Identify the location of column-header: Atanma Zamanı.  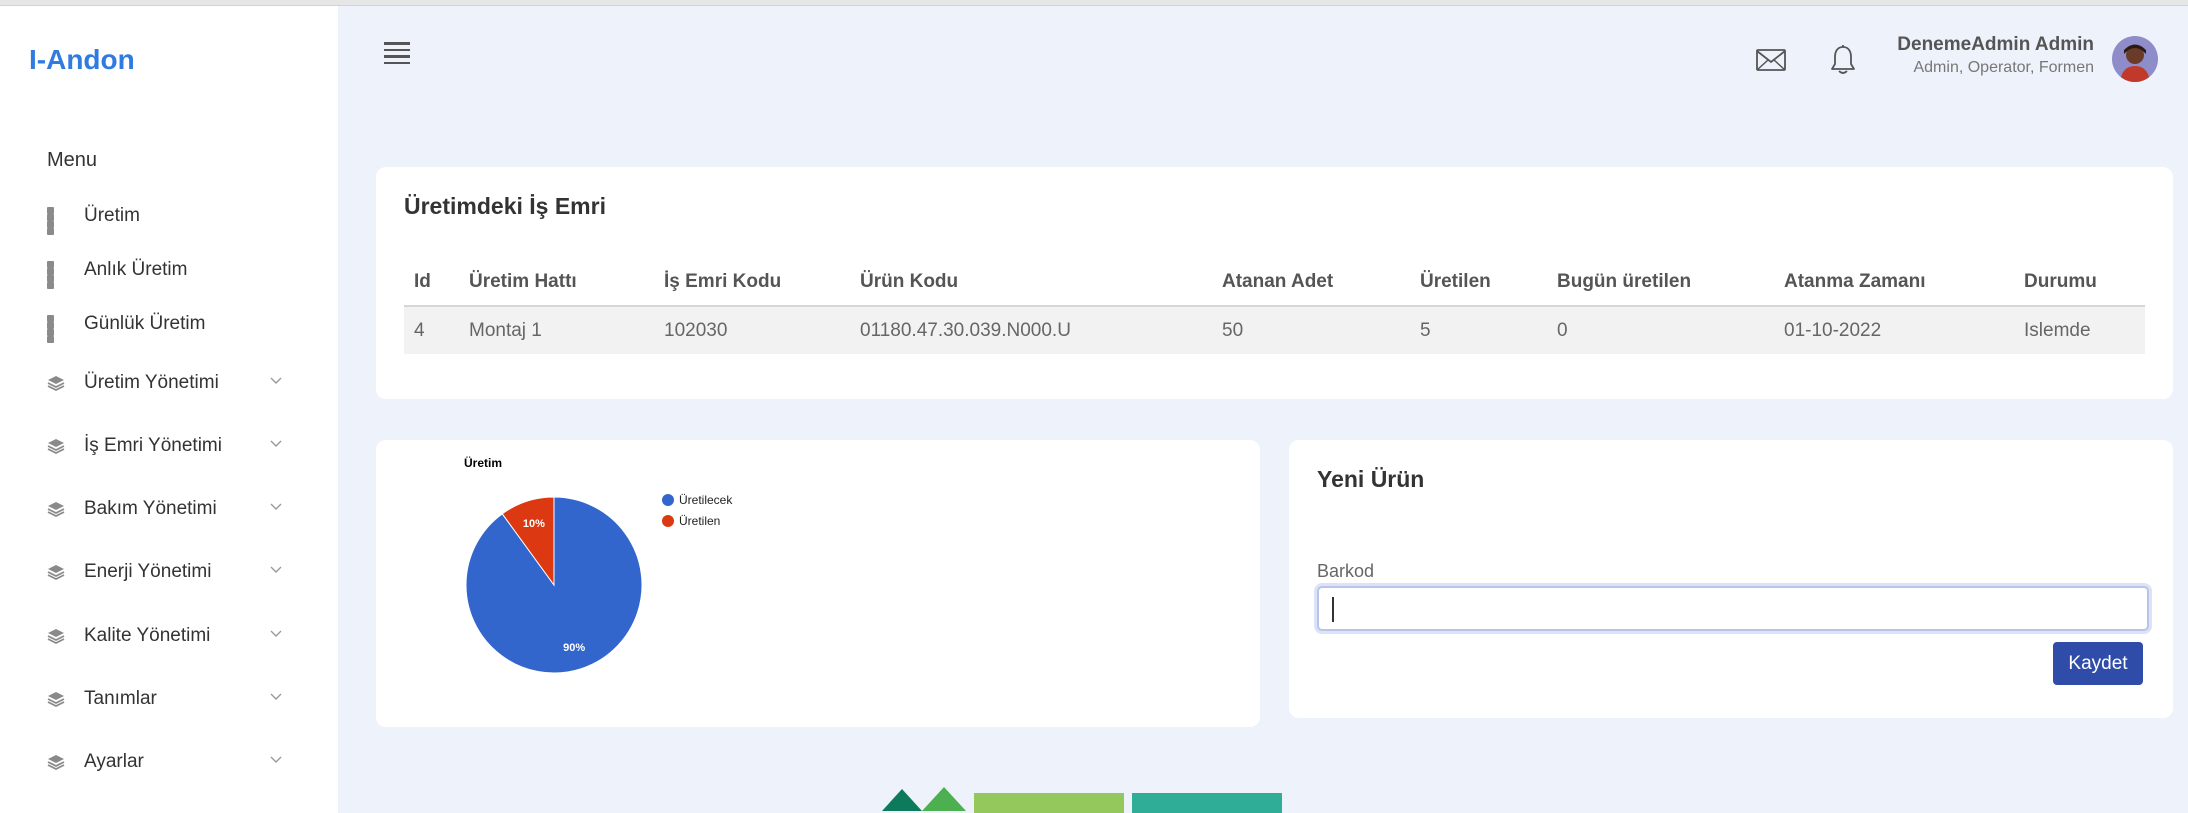
(1894, 283).